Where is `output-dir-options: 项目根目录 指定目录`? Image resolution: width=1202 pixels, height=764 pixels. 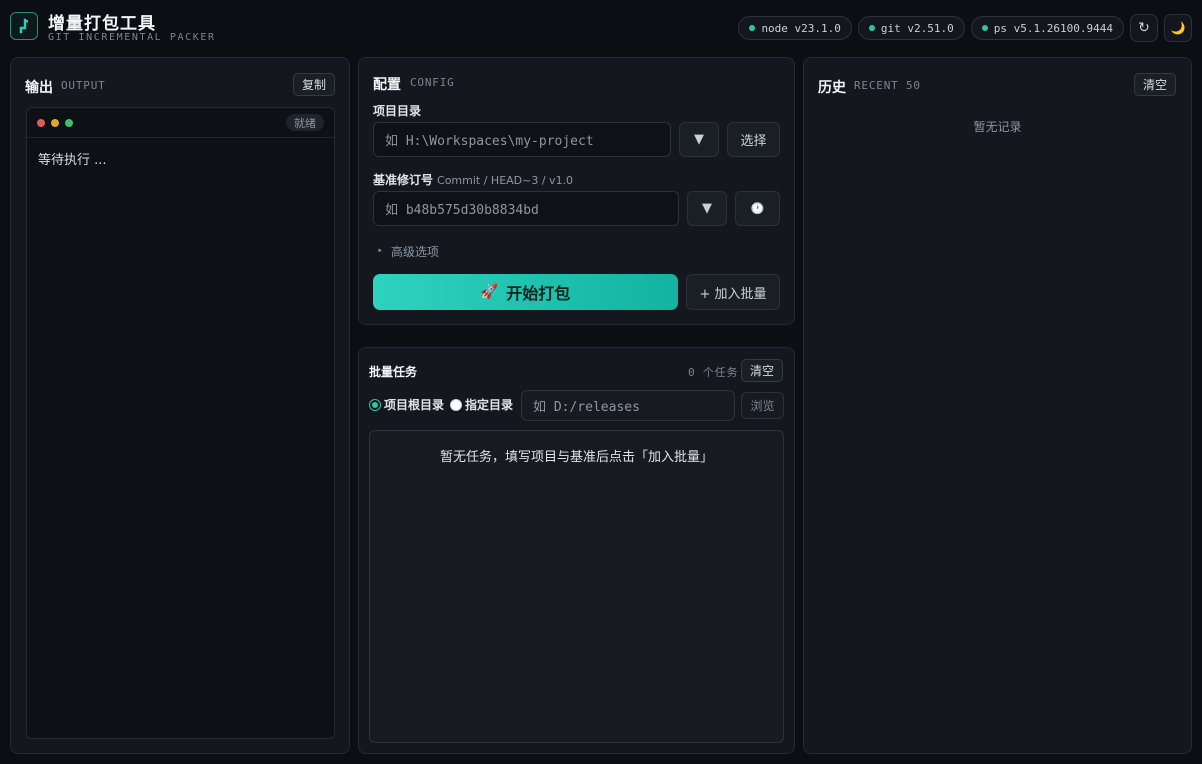 output-dir-options: 项目根目录 指定目录 is located at coordinates (441, 404).